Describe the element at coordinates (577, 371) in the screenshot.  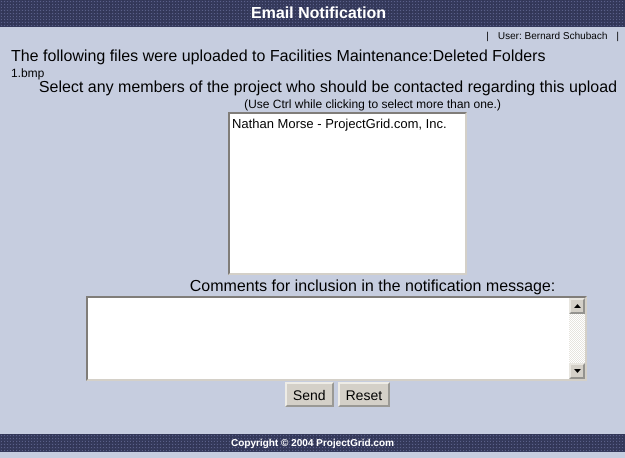
I see `scroll-down-icon` at that location.